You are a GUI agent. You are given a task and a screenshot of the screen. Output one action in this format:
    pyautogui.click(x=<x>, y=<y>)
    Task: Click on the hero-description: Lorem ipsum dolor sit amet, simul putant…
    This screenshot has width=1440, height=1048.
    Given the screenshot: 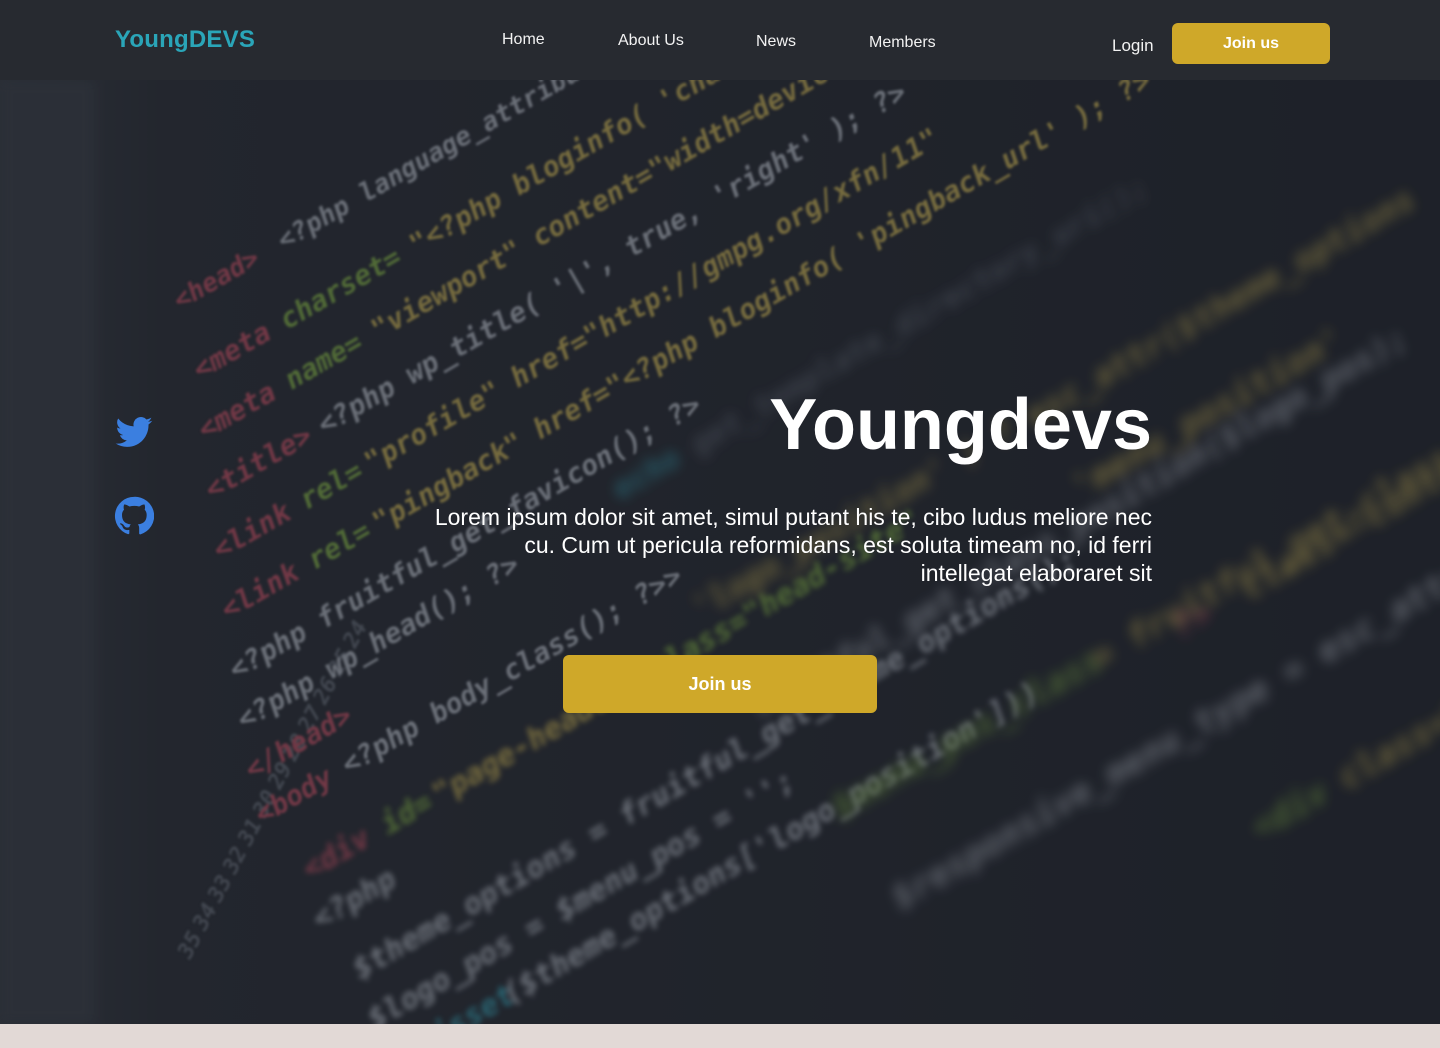 What is the action you would take?
    pyautogui.click(x=793, y=545)
    